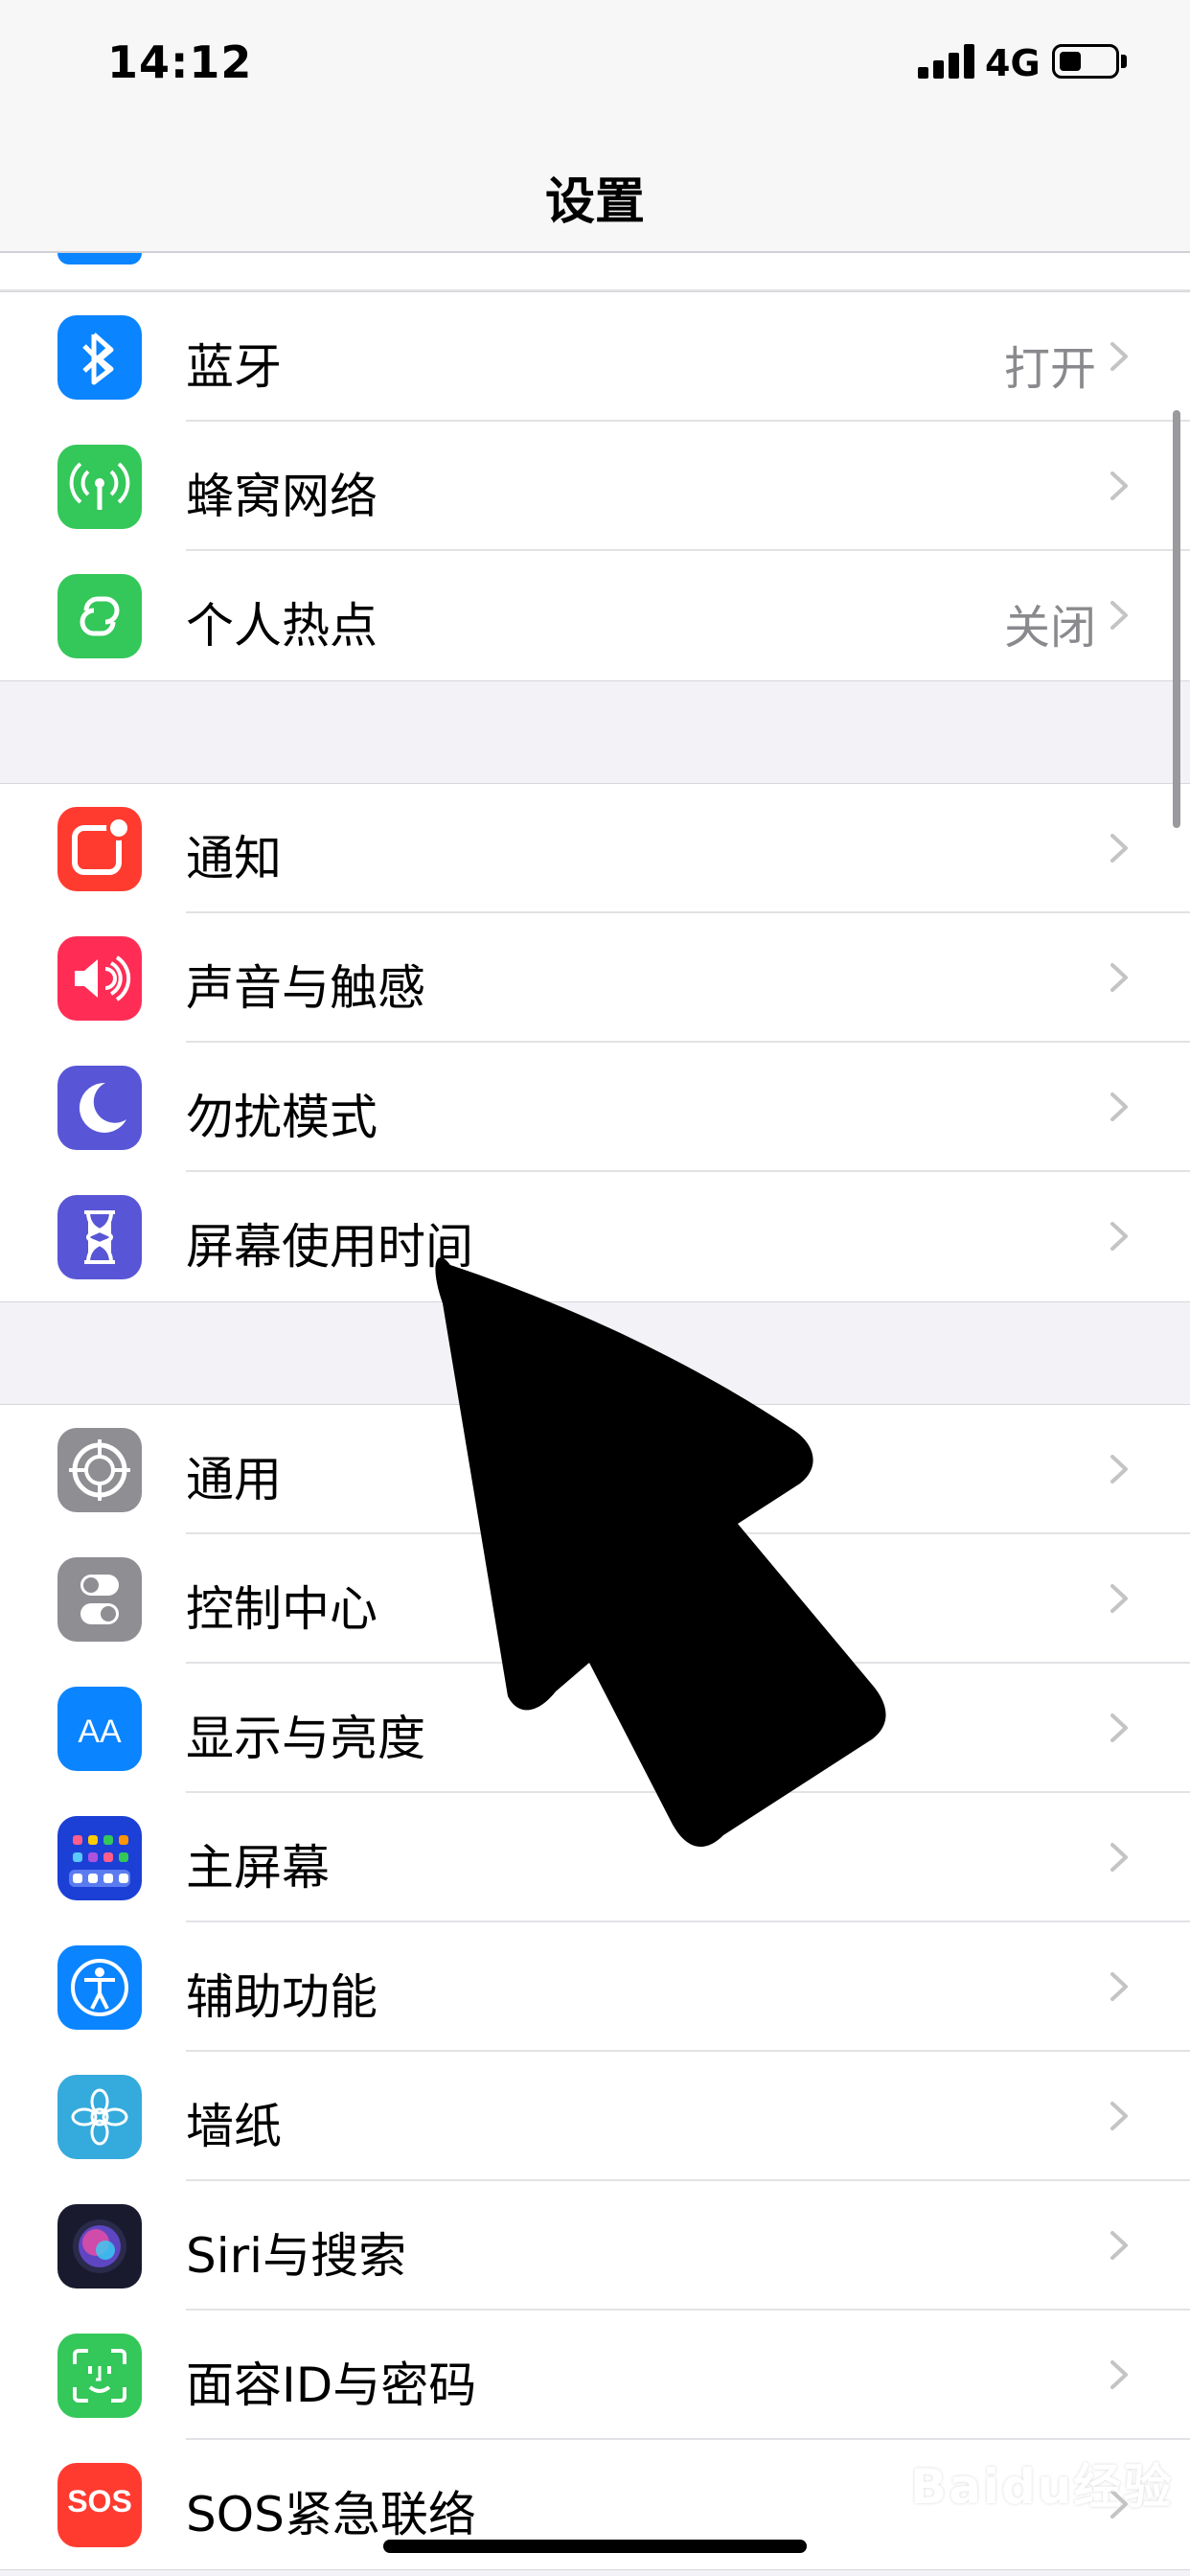  I want to click on settings-row: 面容ID与密码, so click(595, 2375).